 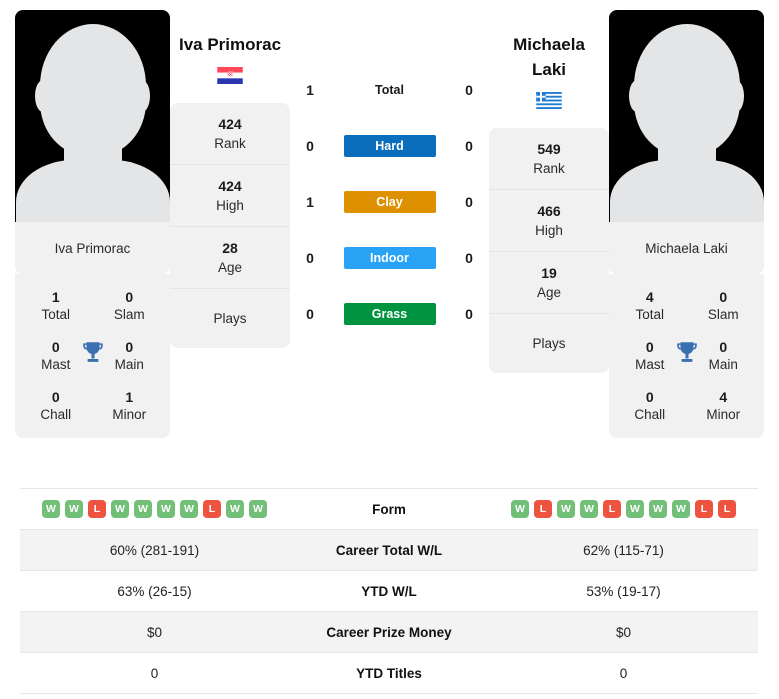 What do you see at coordinates (154, 509) in the screenshot?
I see `left-form-cell: WWLWWWWLWW` at bounding box center [154, 509].